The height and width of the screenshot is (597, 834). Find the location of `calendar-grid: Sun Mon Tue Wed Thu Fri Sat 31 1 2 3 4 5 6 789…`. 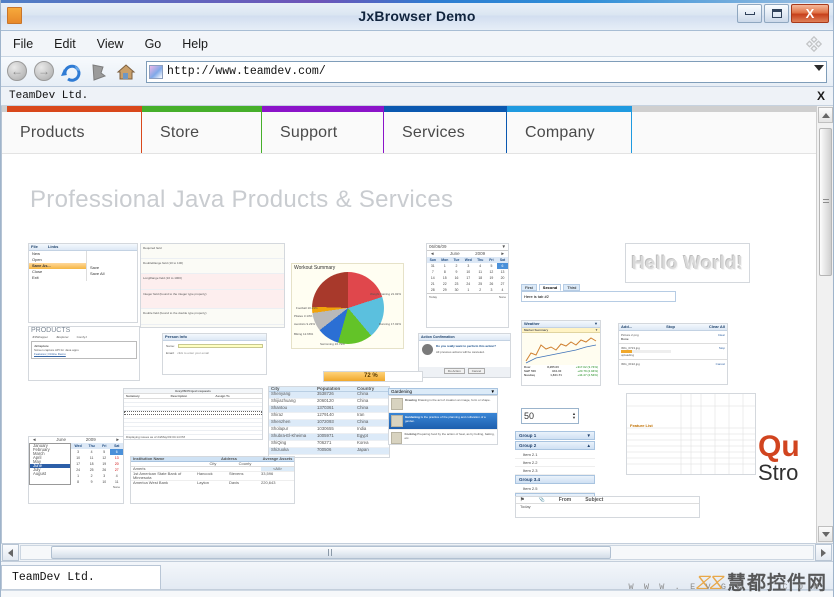

calendar-grid: Sun Mon Tue Wed Thu Fri Sat 31 1 2 3 4 5 6 789… is located at coordinates (467, 275).